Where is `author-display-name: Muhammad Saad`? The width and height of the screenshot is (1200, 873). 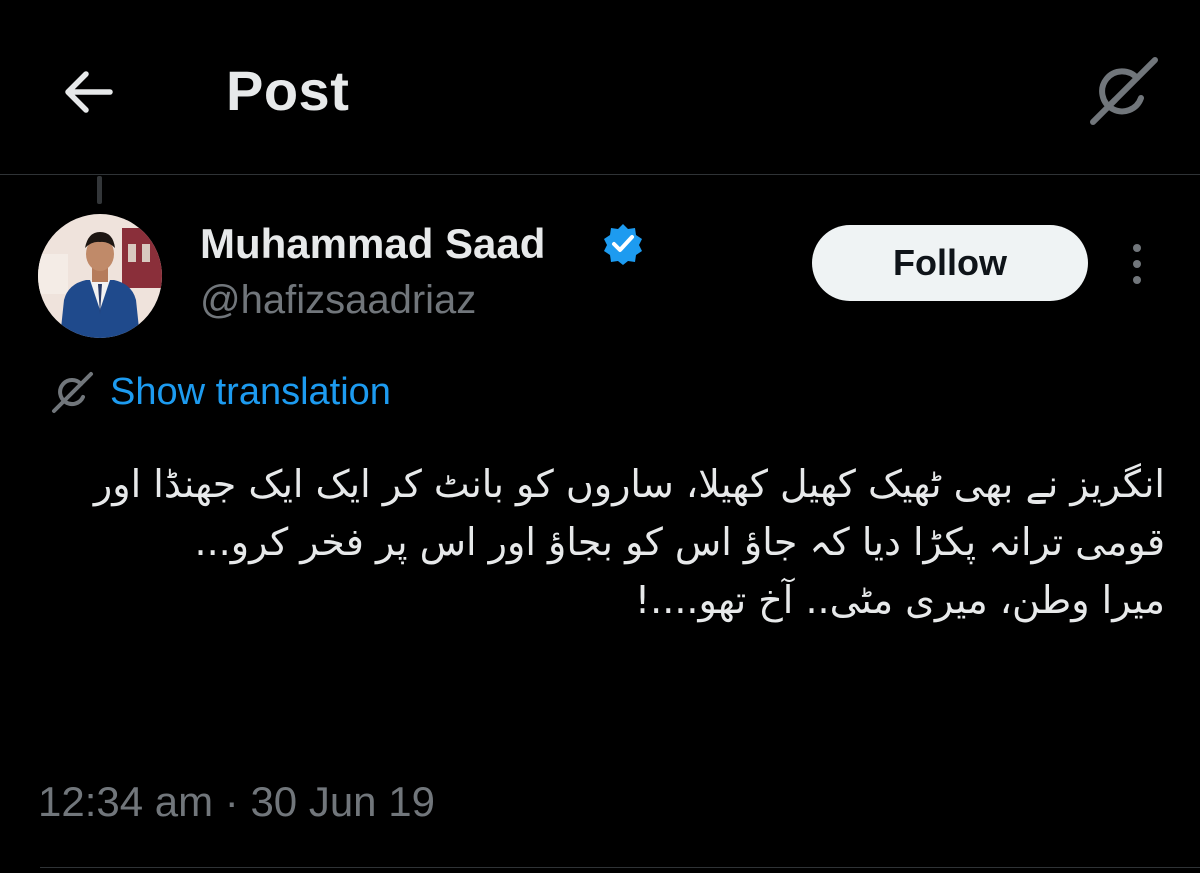
author-display-name: Muhammad Saad is located at coordinates (372, 244).